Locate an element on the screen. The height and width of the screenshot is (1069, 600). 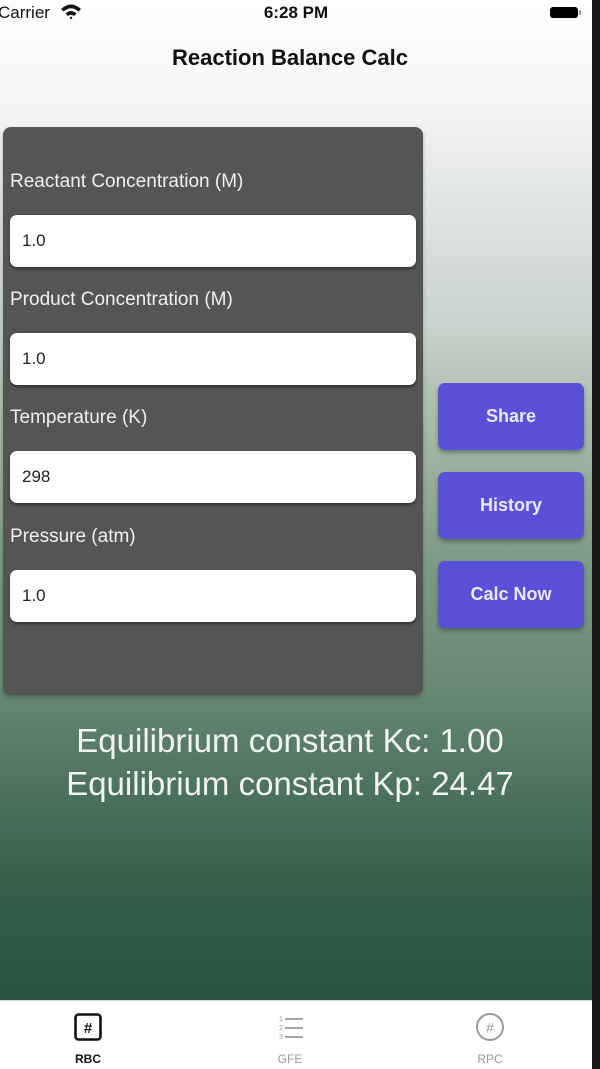
history-button: History is located at coordinates (511, 505).